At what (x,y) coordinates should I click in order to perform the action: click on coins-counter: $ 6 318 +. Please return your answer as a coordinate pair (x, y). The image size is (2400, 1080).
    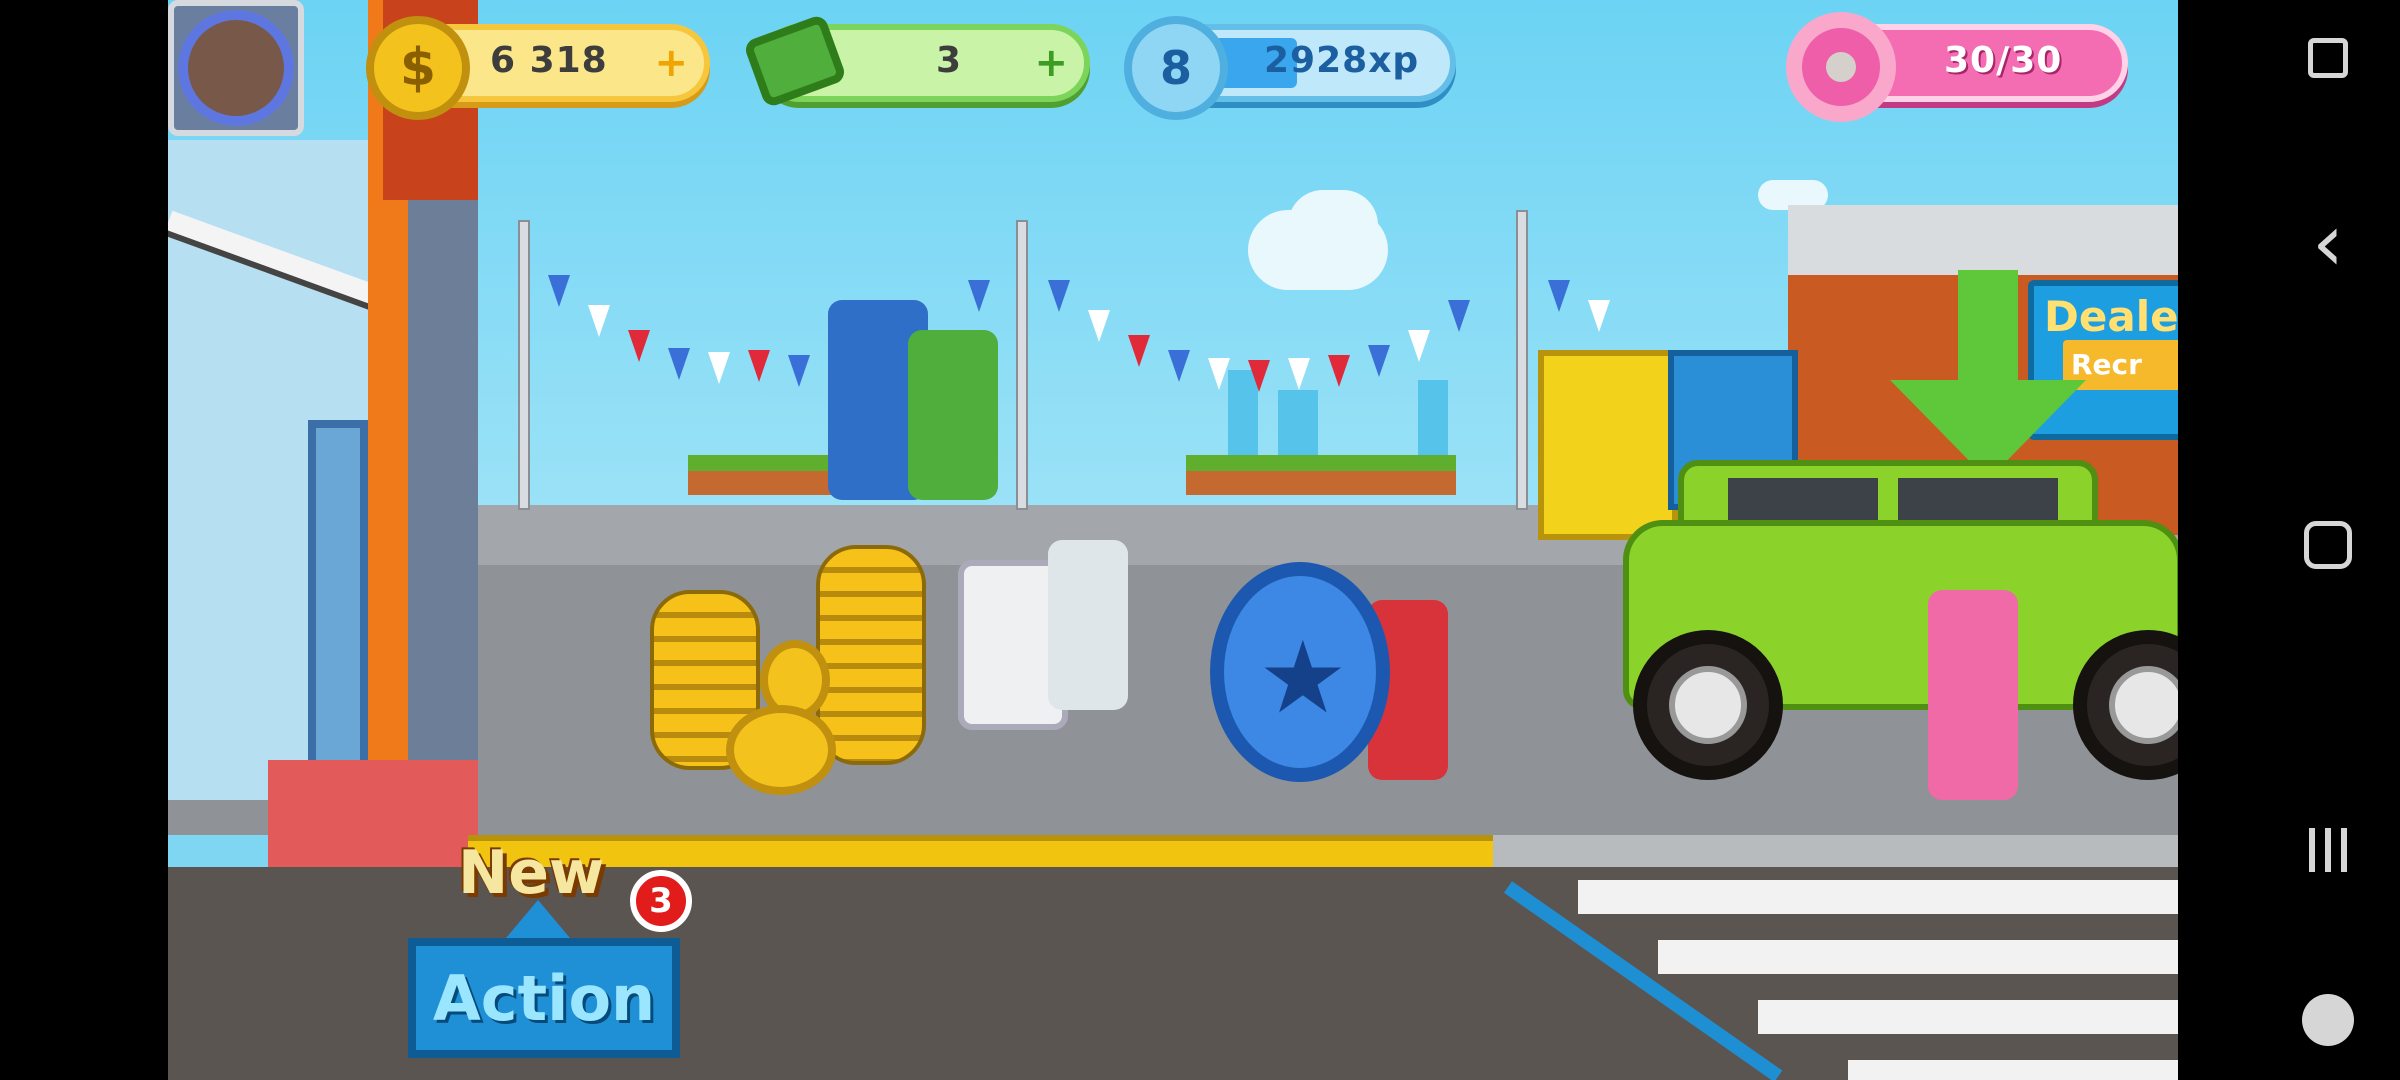
    Looking at the image, I should click on (538, 68).